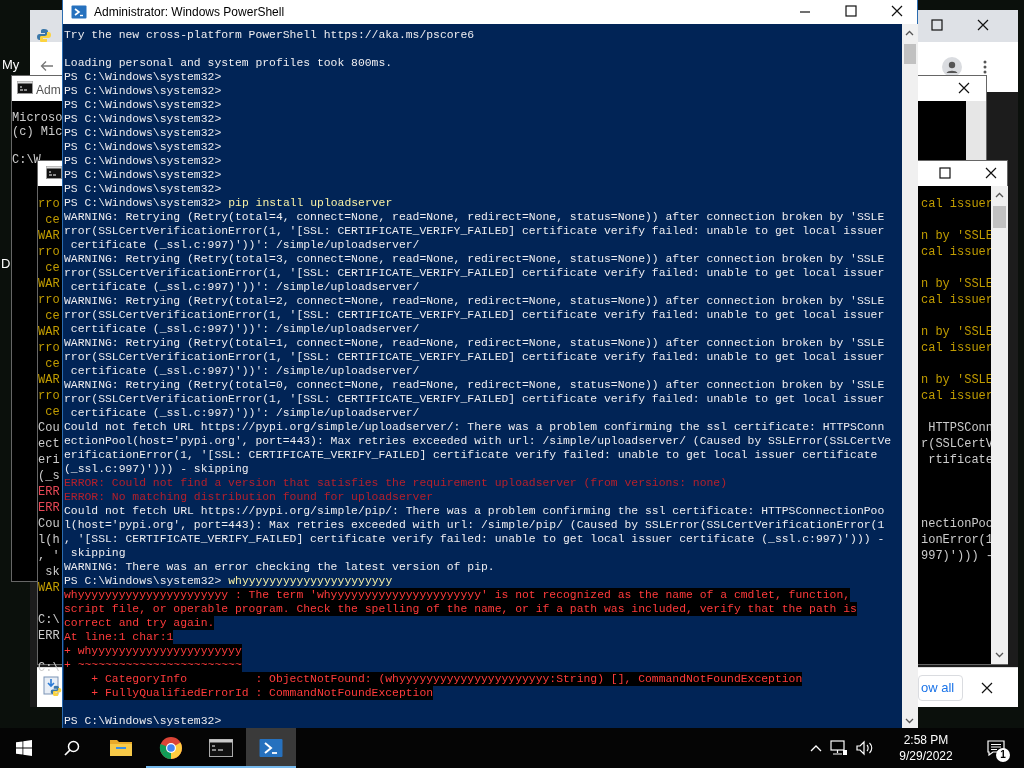  I want to click on message-icon, so click(996, 748).